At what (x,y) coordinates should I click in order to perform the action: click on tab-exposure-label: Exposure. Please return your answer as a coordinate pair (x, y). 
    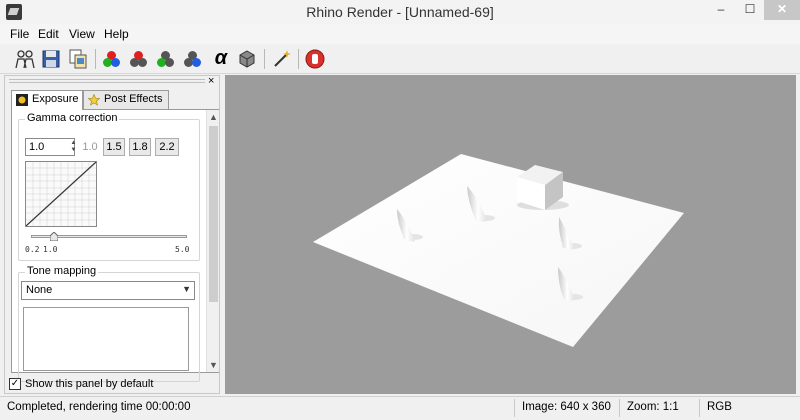
    Looking at the image, I should click on (55, 99).